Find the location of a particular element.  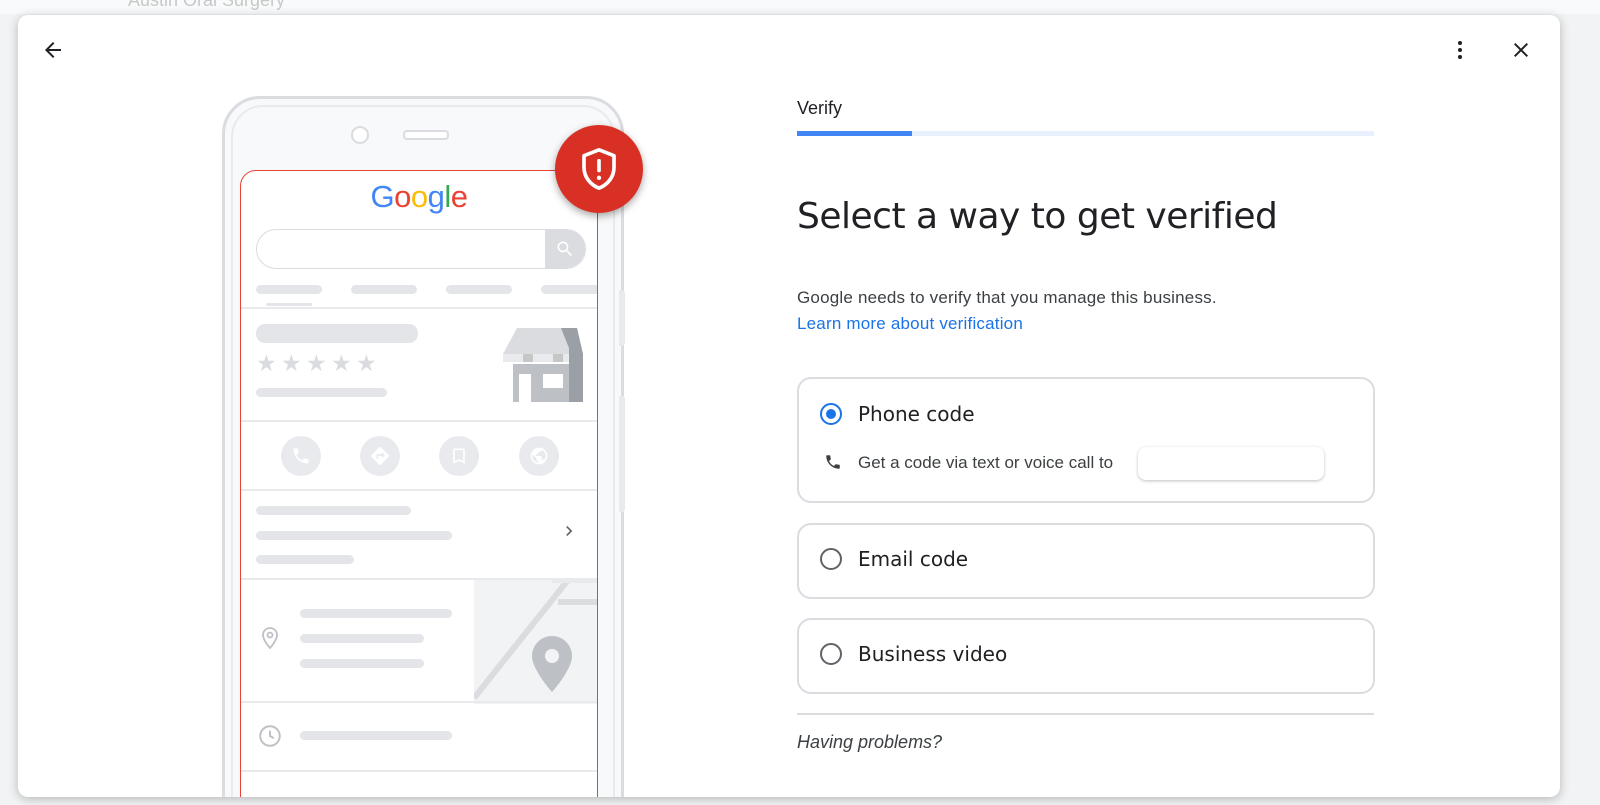

save-action-placeholder is located at coordinates (459, 456).